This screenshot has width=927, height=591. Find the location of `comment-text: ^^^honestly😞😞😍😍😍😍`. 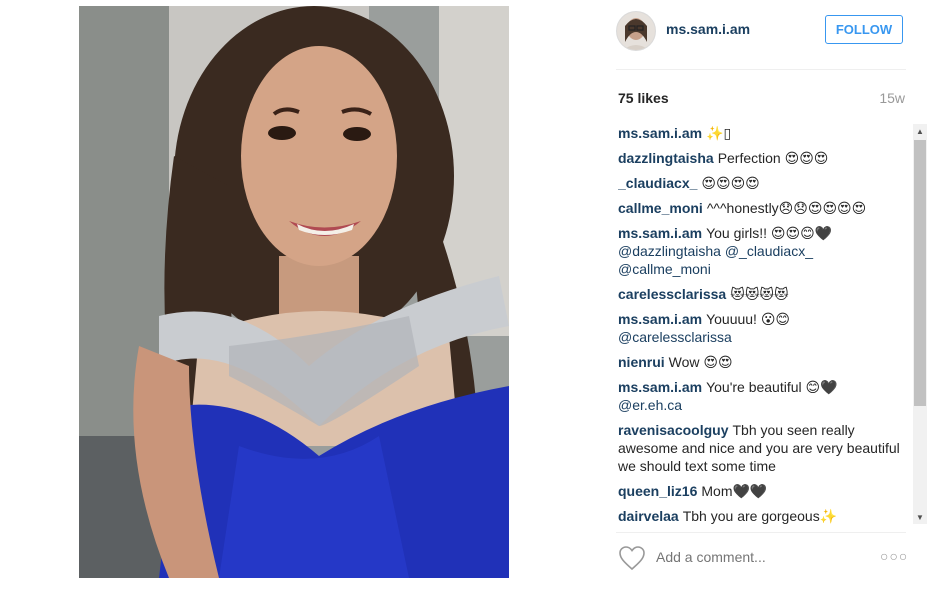

comment-text: ^^^honestly😞😞😍😍😍😍 is located at coordinates (786, 208).